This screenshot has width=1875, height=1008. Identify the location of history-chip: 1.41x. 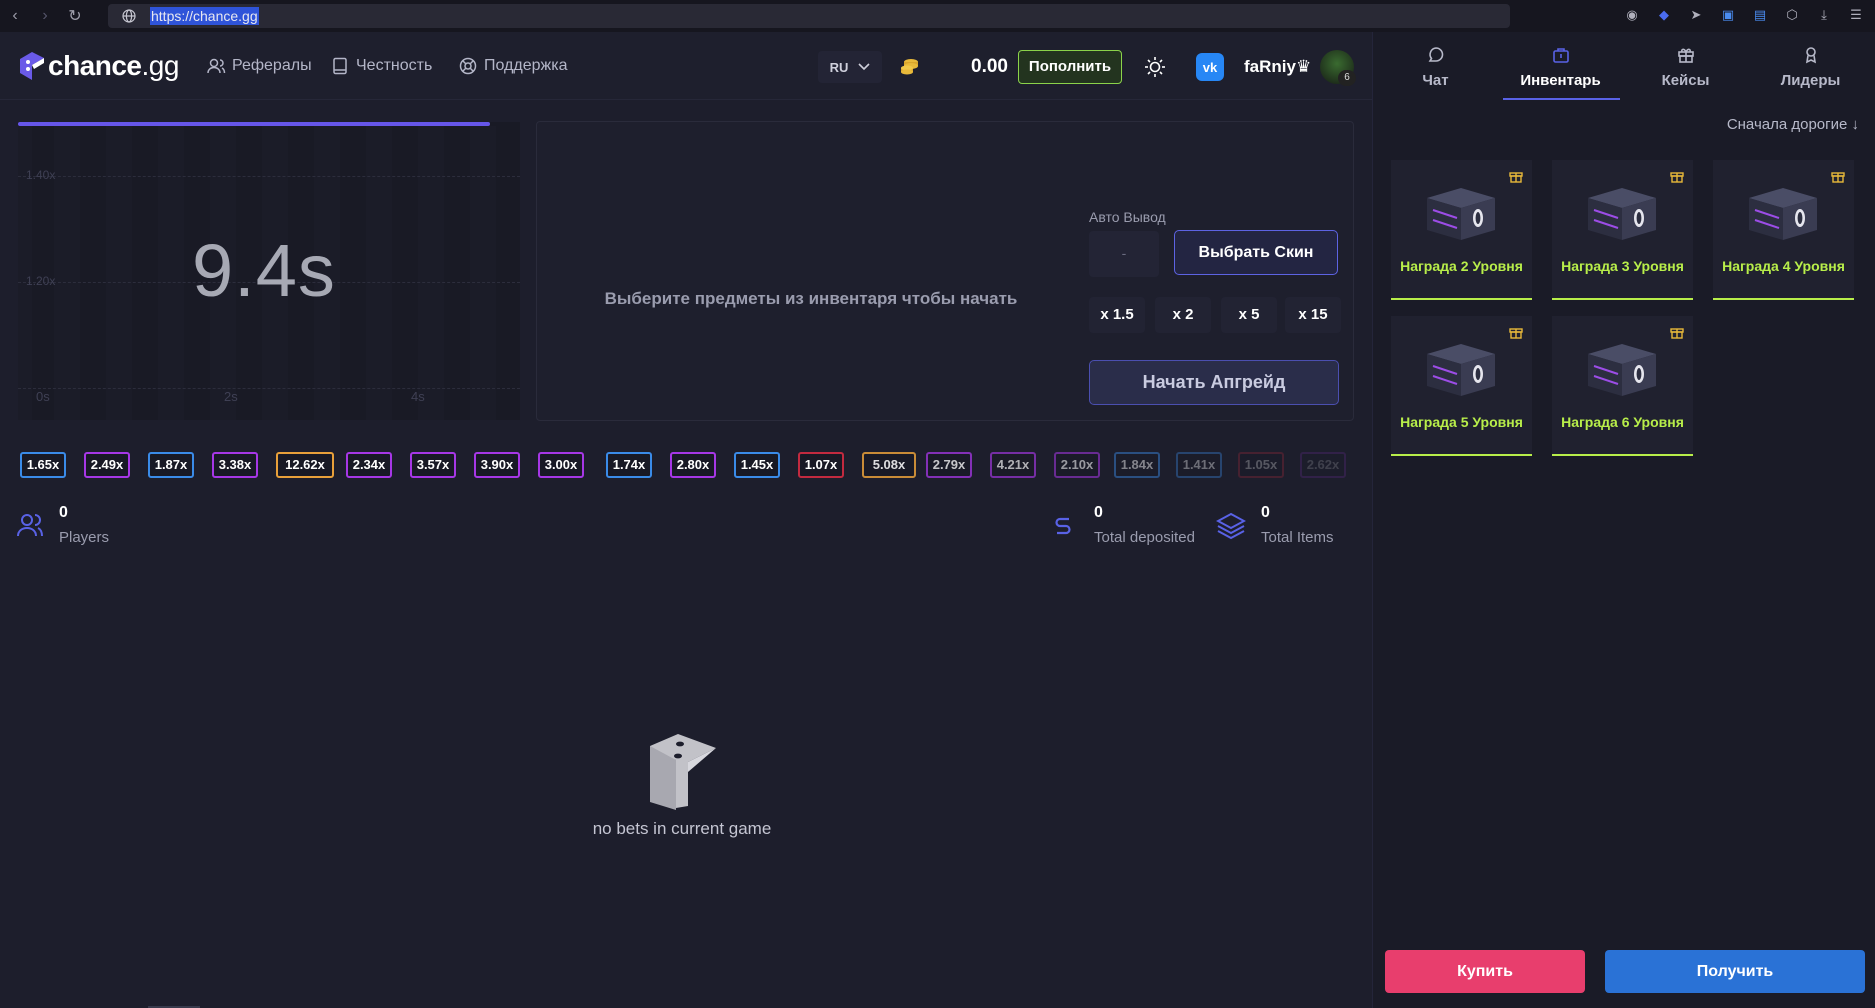
(1199, 465).